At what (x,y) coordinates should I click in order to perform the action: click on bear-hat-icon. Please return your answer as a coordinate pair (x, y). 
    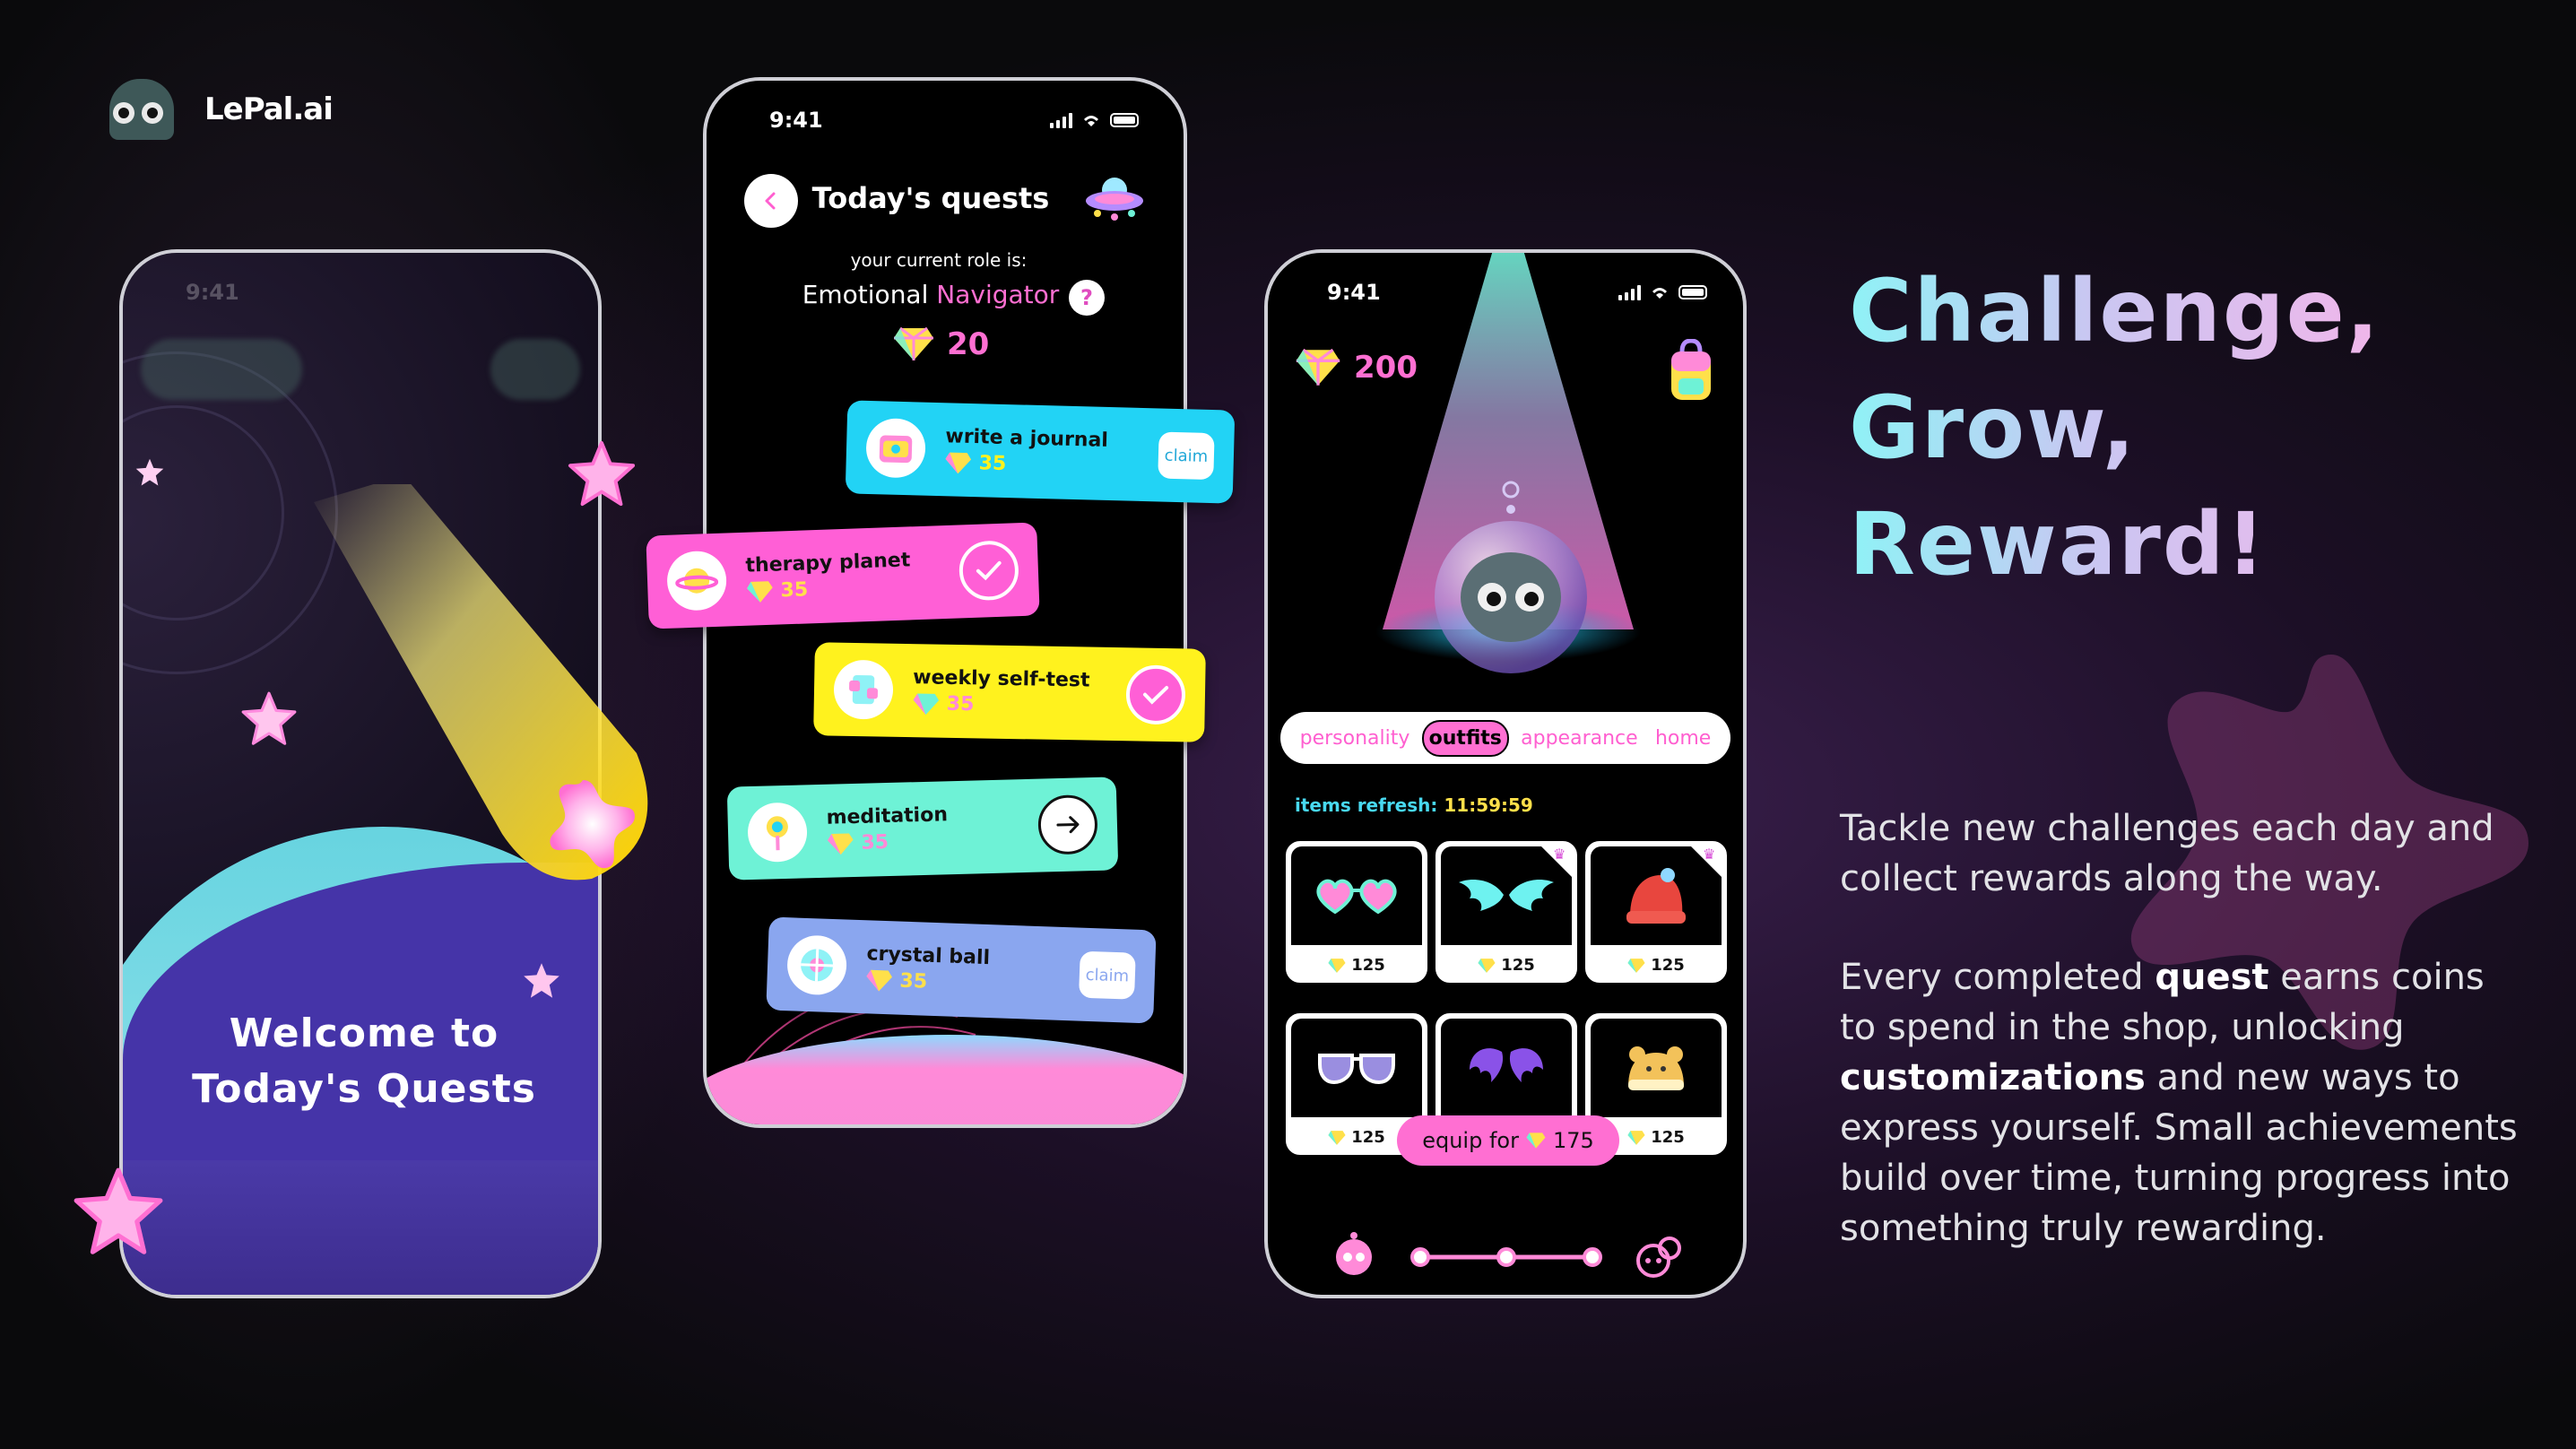
    Looking at the image, I should click on (1656, 1068).